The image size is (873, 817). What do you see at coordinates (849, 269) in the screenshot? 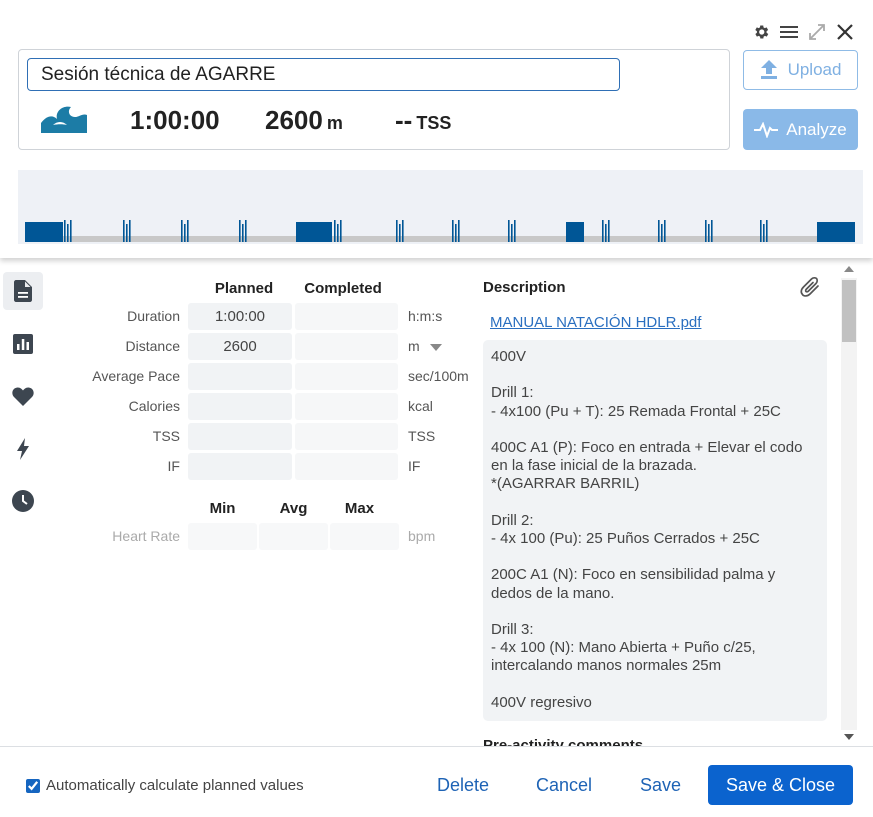
I see `scroll-up-icon` at bounding box center [849, 269].